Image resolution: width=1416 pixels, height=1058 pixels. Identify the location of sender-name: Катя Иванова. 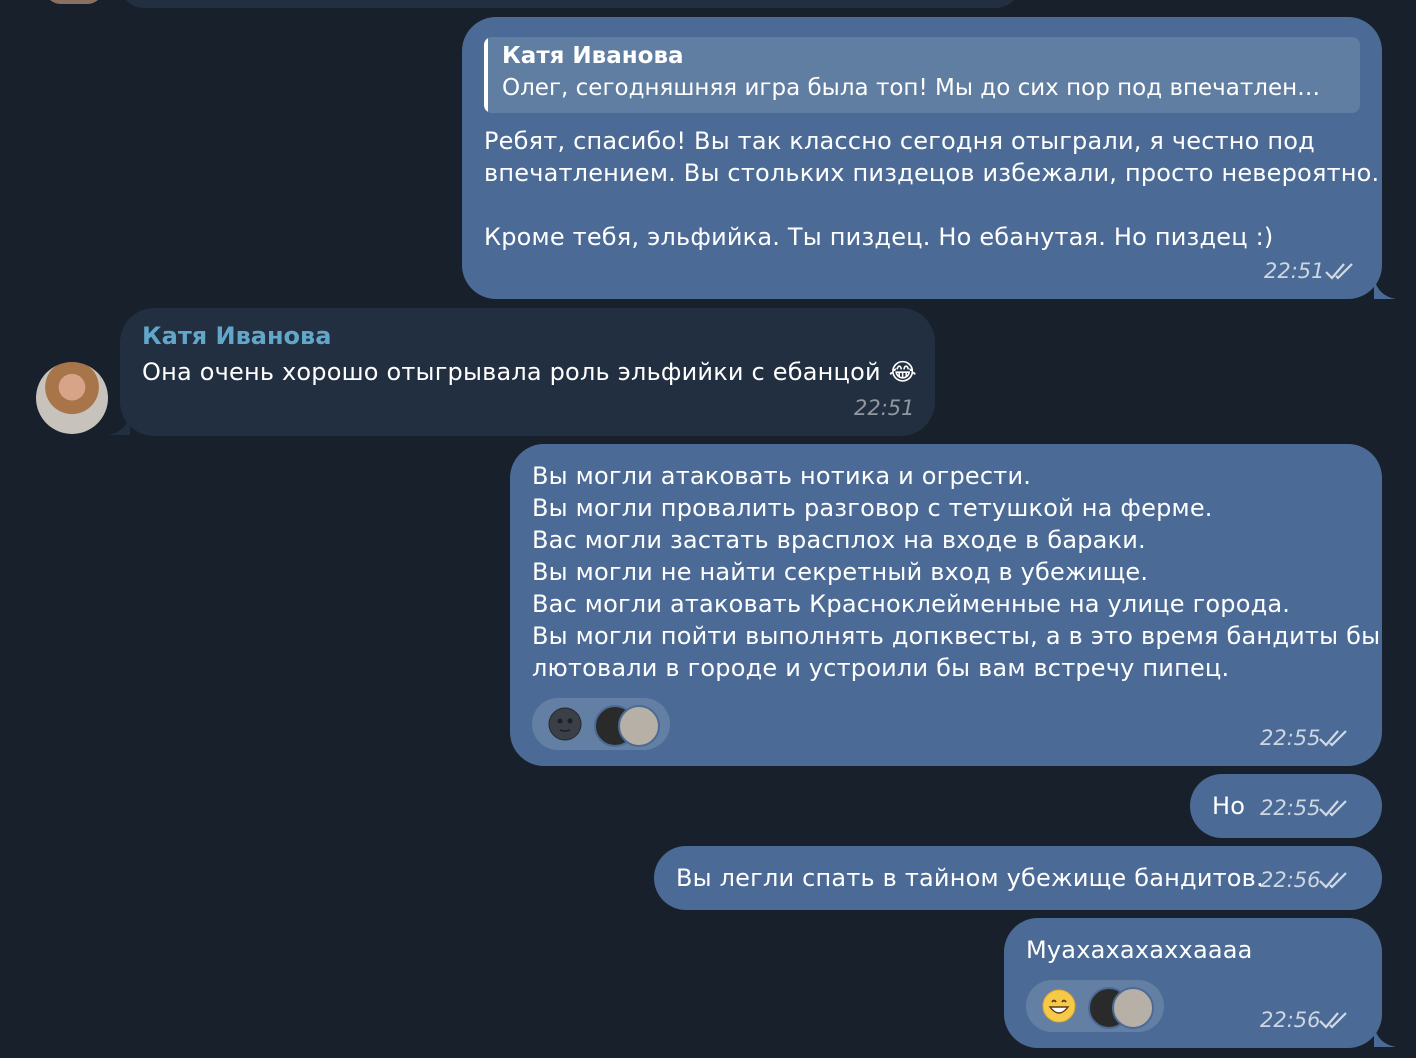
(236, 336).